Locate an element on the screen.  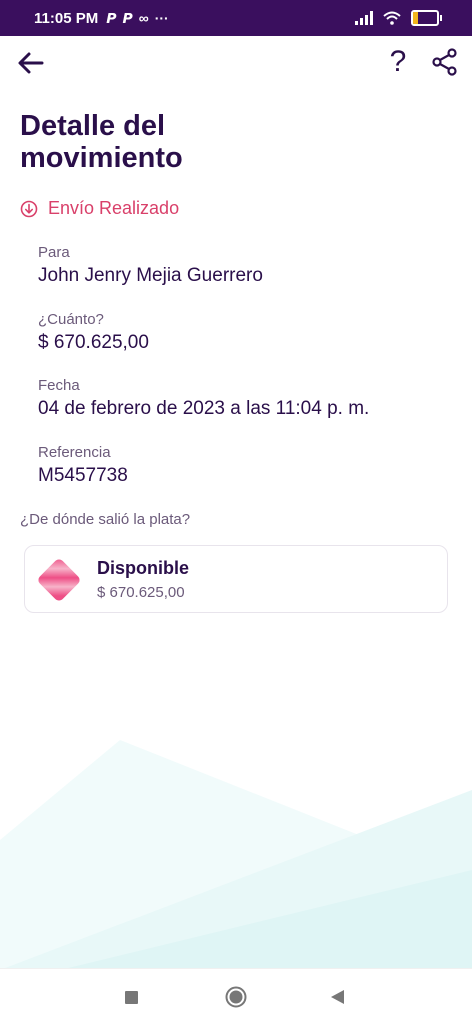
status-bar-left: 11:05 PM 𝙋 𝙋 ∞ ··· is located at coordinates (101, 18).